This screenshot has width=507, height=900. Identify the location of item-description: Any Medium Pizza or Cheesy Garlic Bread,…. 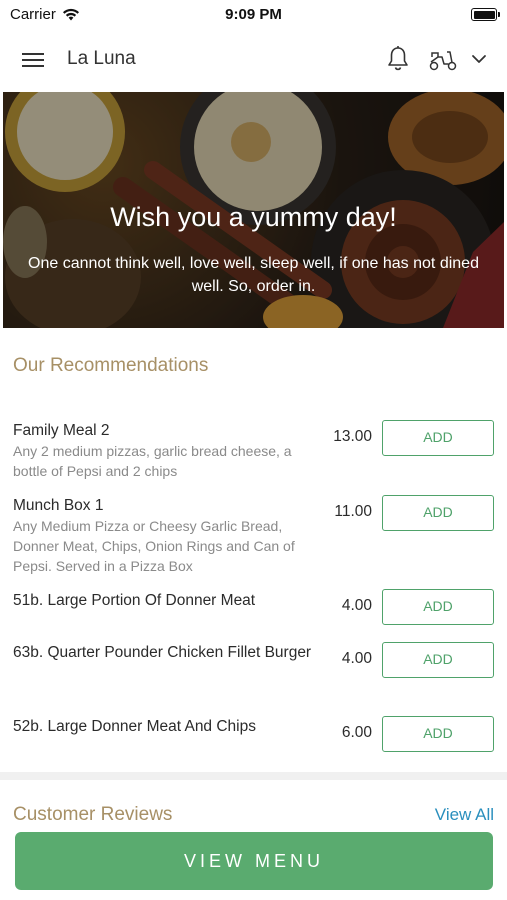
(154, 546).